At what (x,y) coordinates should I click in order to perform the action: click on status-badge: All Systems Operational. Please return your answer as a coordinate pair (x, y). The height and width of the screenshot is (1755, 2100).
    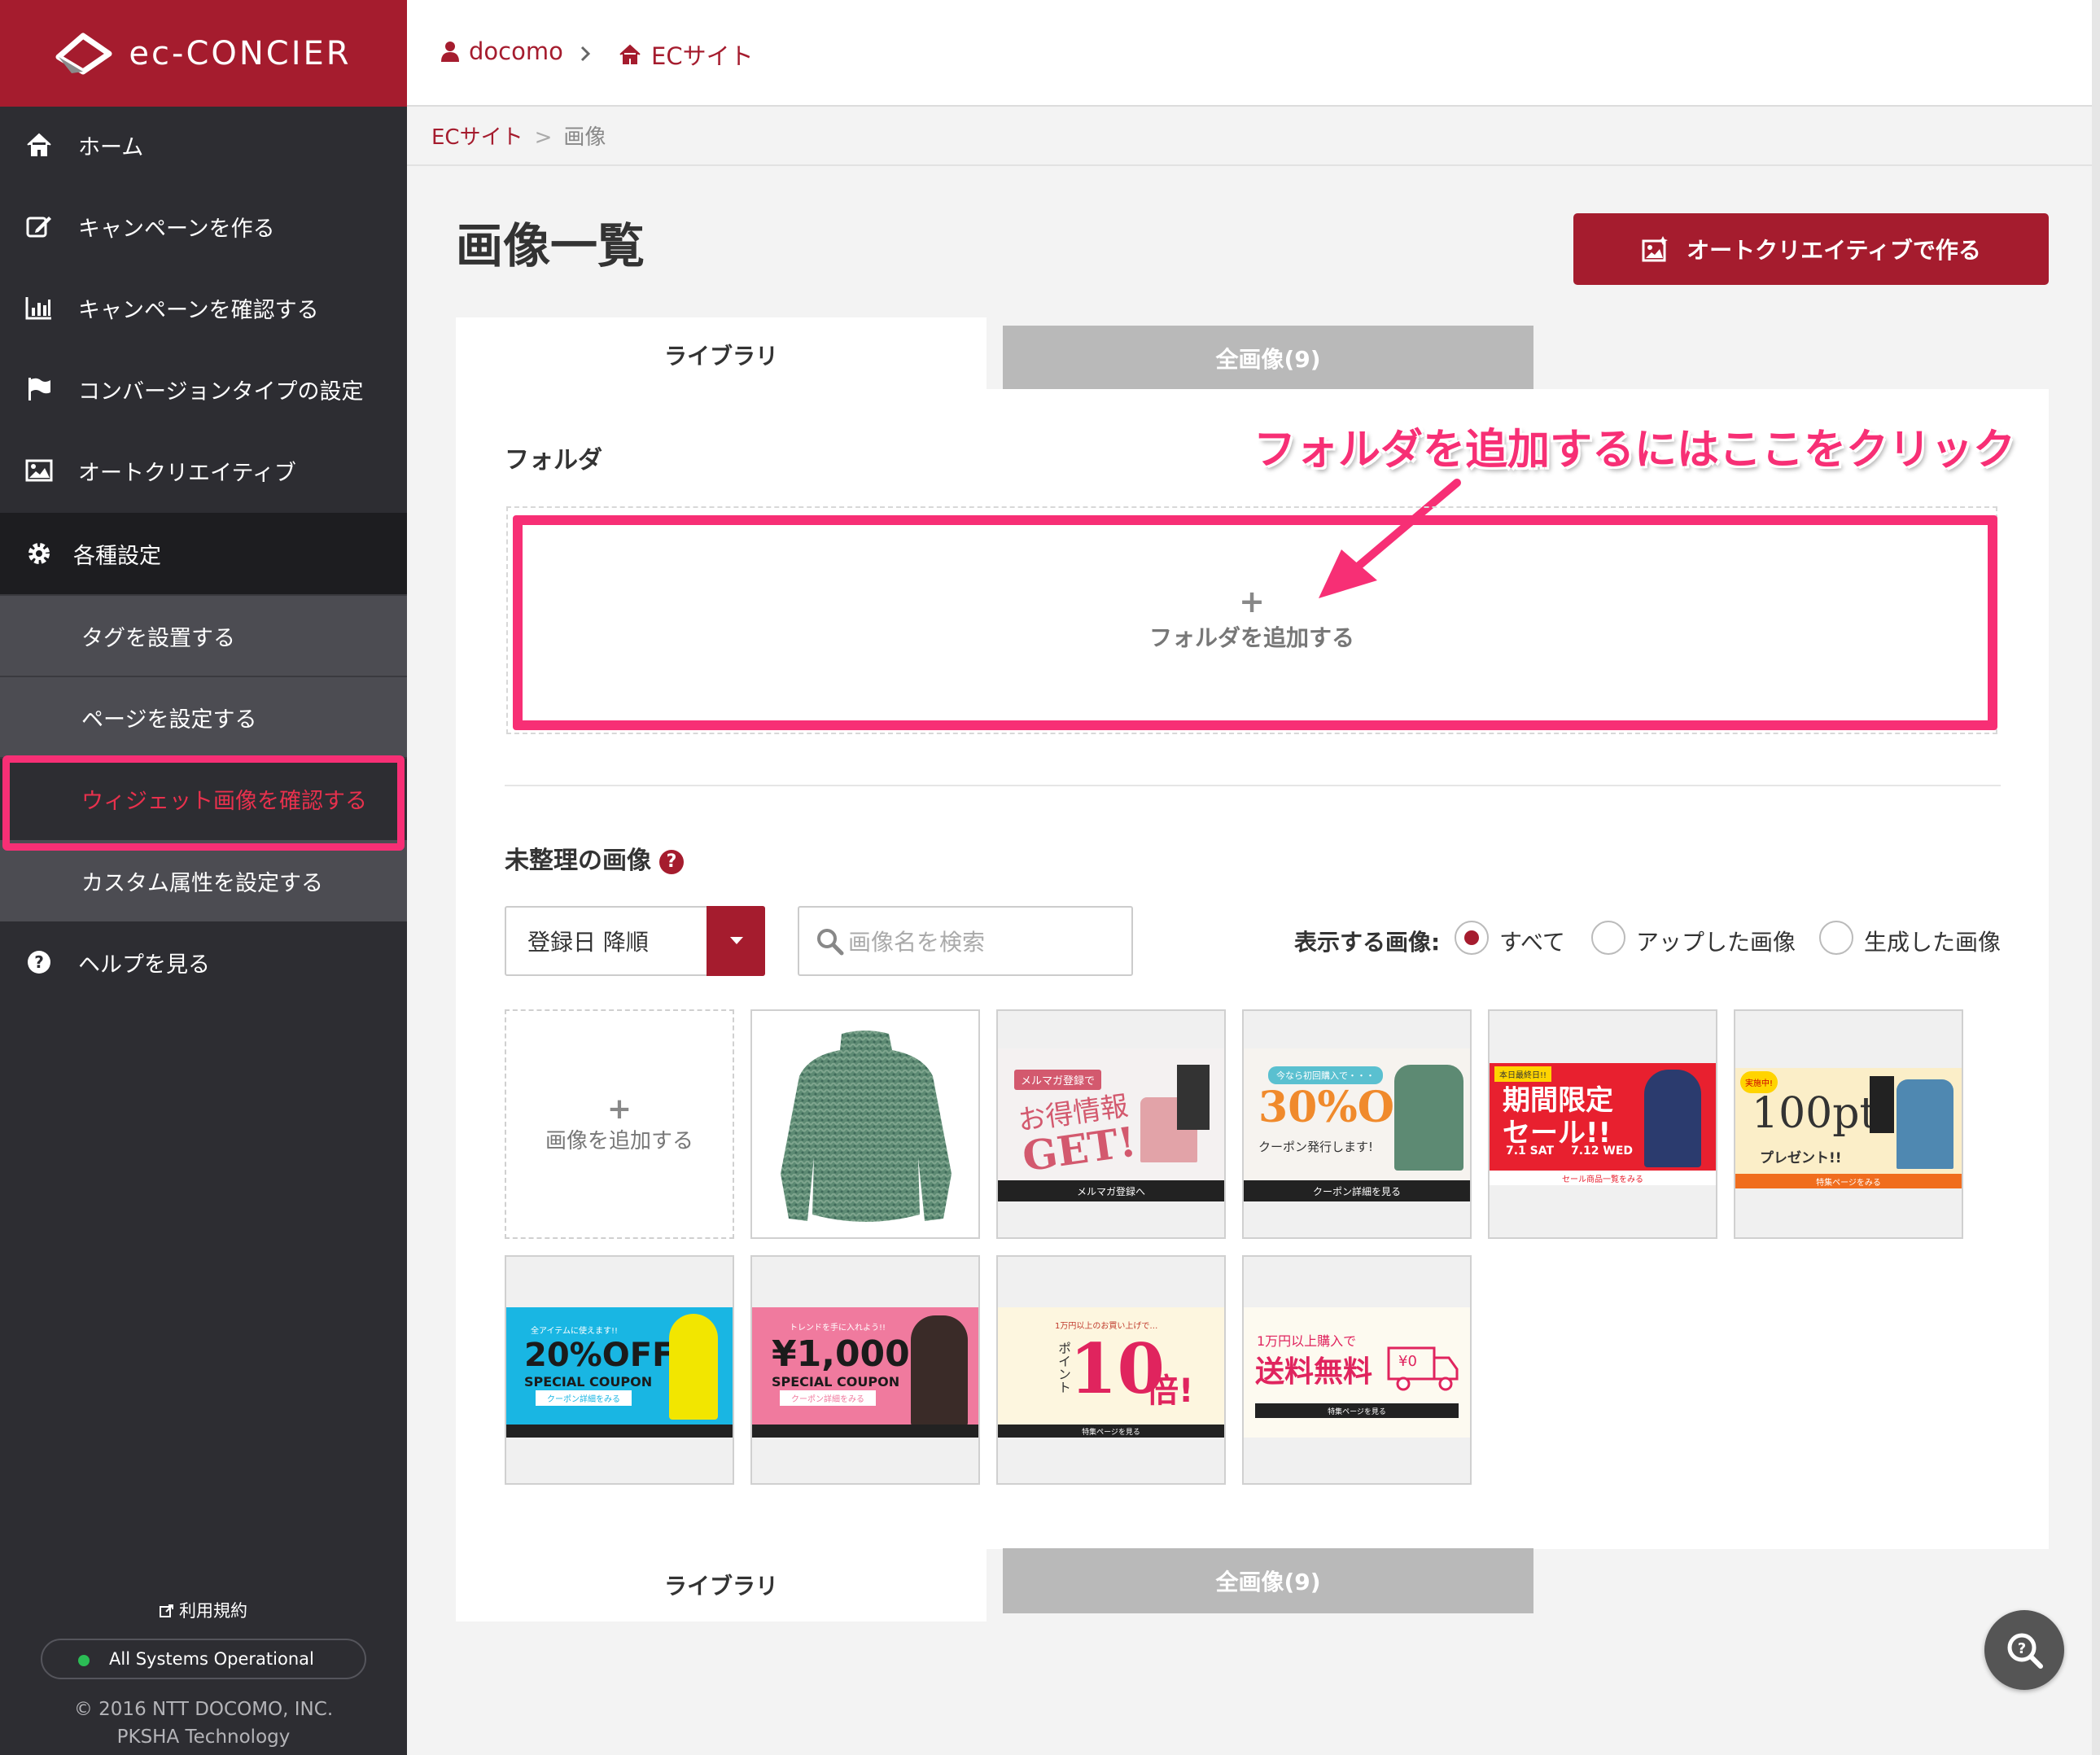
    Looking at the image, I should click on (204, 1659).